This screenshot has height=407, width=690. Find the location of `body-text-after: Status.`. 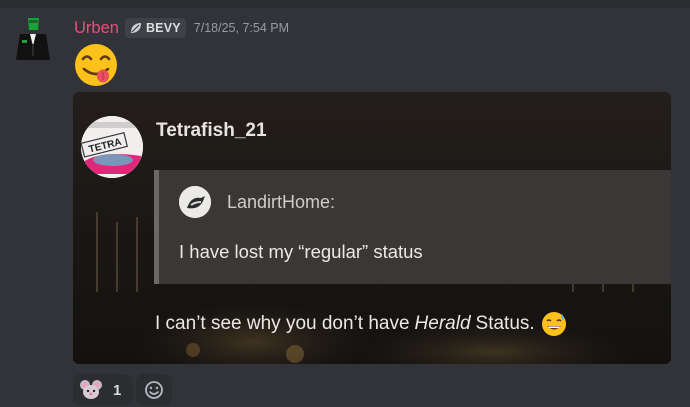

body-text-after: Status. is located at coordinates (505, 323).